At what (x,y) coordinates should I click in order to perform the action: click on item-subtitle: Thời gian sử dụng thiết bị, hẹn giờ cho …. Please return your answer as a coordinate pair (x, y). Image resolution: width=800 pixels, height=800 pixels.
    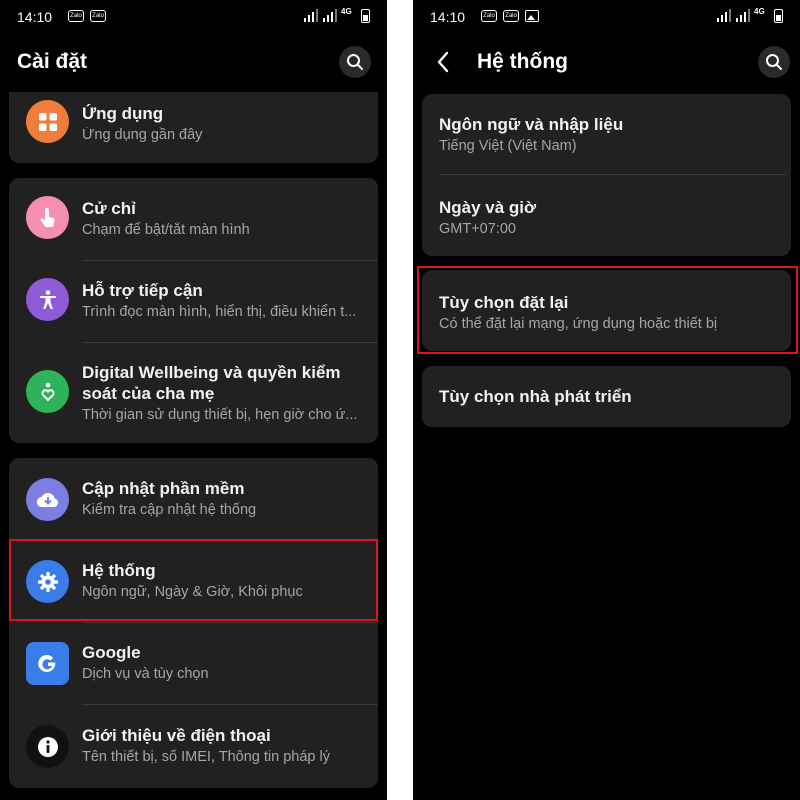
    Looking at the image, I should click on (220, 415).